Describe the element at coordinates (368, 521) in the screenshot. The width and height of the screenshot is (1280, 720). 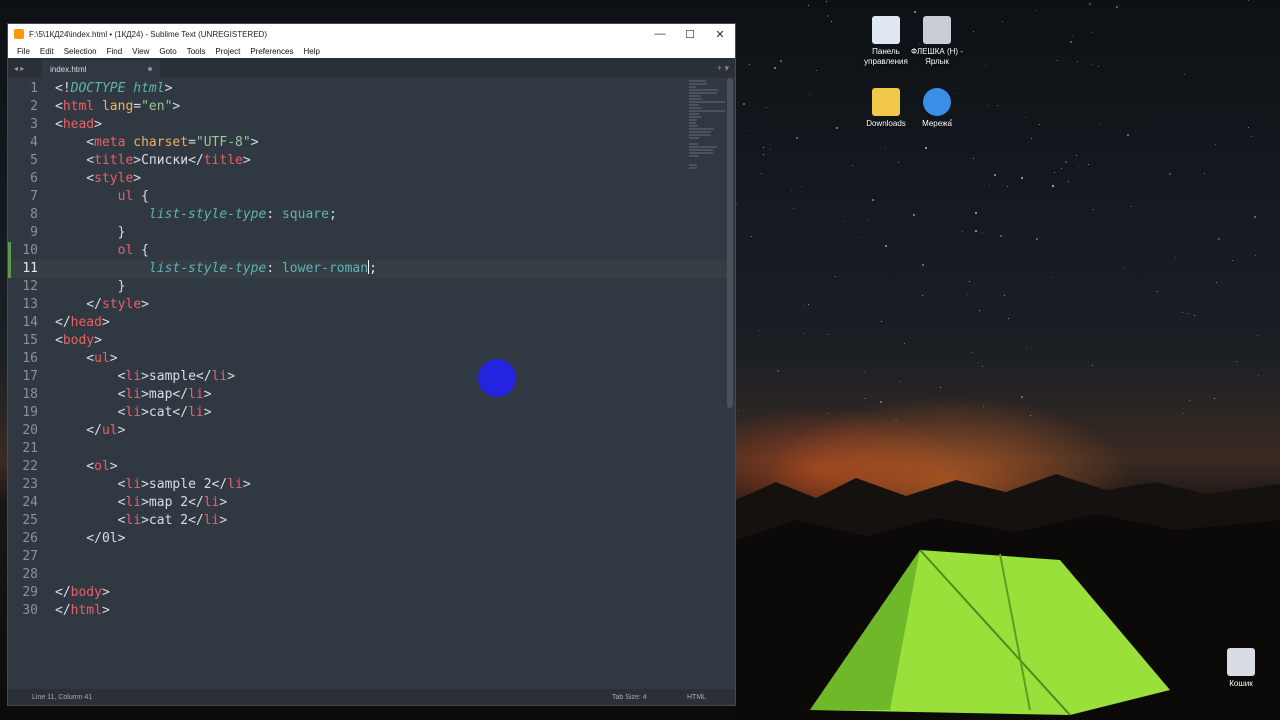
I see `code-line: 25 <li>cat 2</li>` at that location.